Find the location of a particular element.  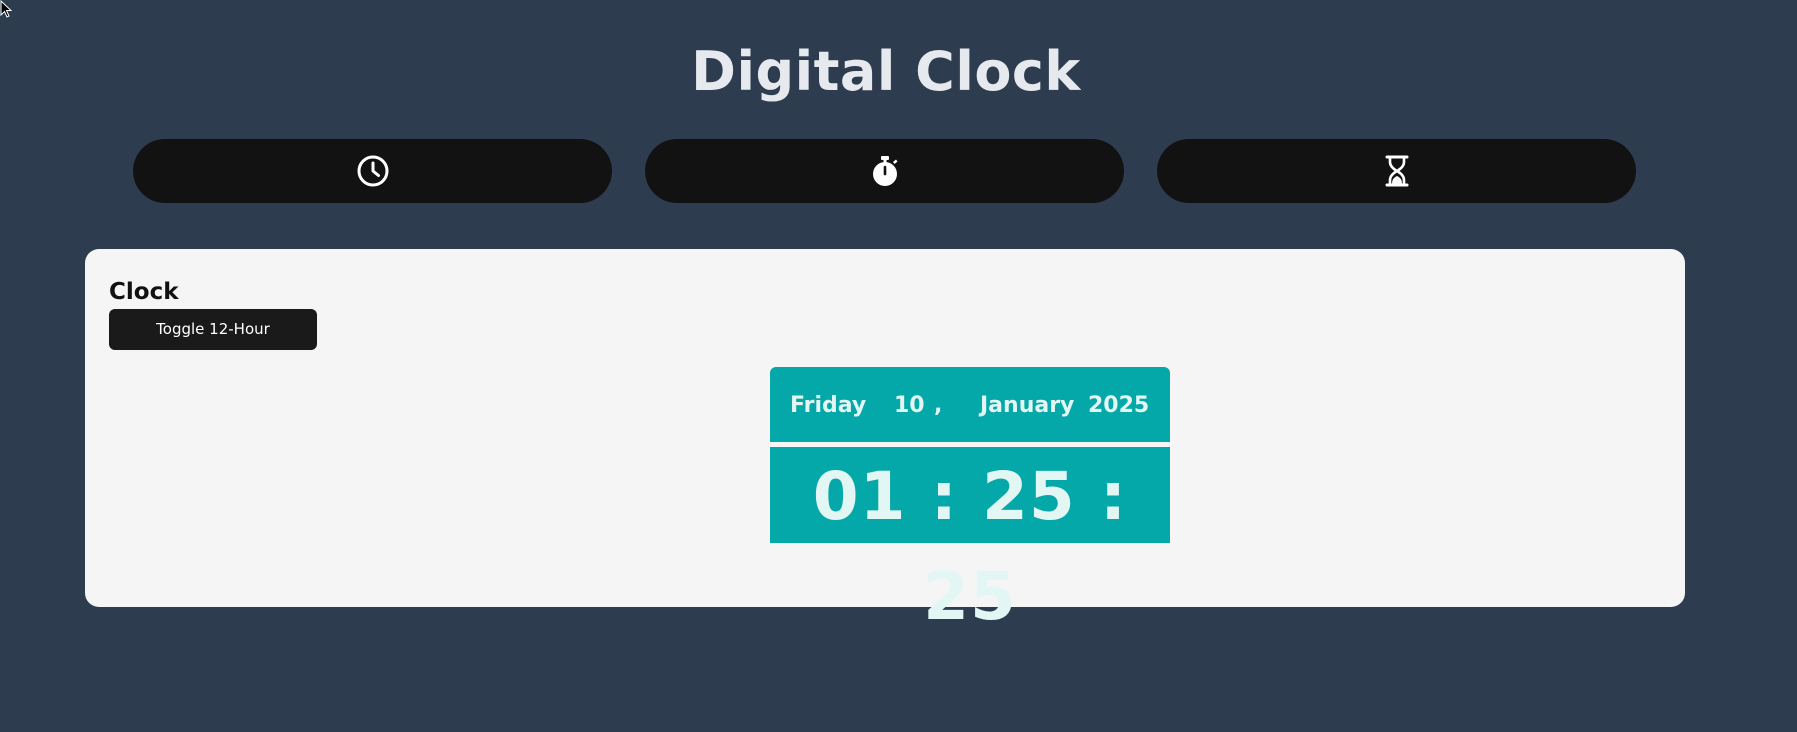

panel-heading: Clock is located at coordinates (144, 292).